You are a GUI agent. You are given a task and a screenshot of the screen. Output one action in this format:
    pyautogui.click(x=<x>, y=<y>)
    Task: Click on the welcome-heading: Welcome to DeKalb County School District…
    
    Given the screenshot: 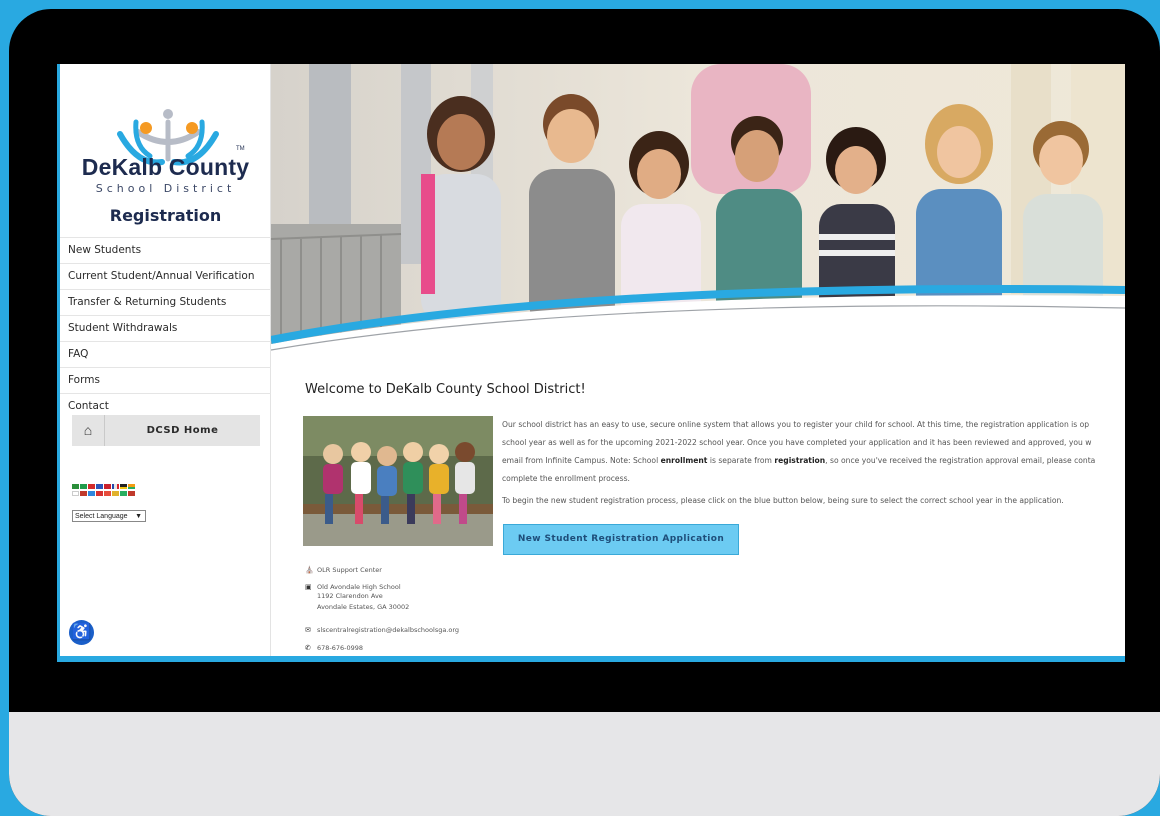 What is the action you would take?
    pyautogui.click(x=445, y=389)
    